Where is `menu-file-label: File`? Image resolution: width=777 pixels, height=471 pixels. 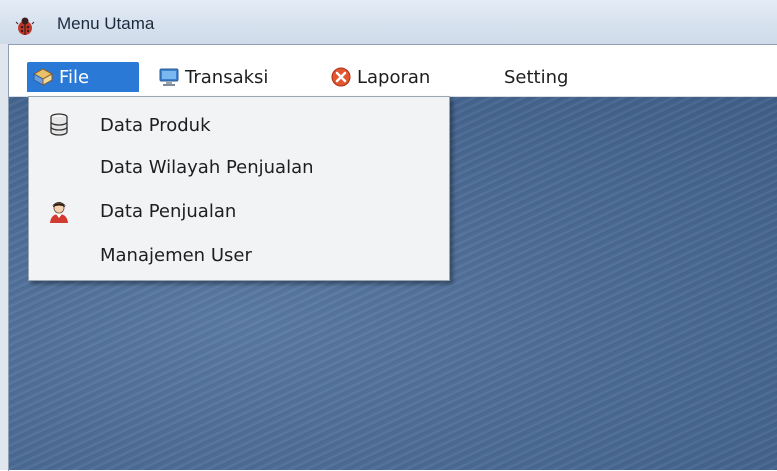
menu-file-label: File is located at coordinates (74, 77).